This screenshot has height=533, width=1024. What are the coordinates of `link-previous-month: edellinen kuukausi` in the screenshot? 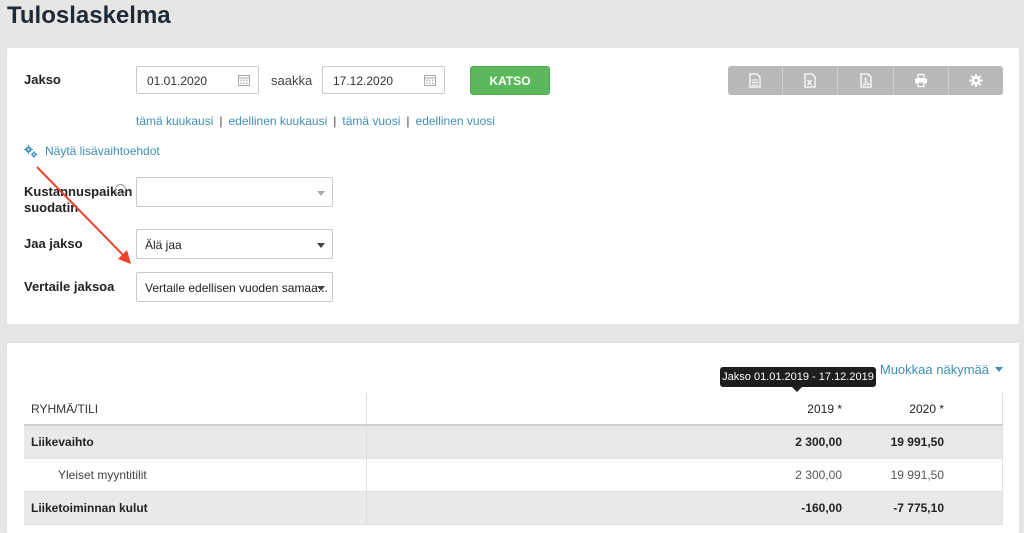 It's located at (278, 121).